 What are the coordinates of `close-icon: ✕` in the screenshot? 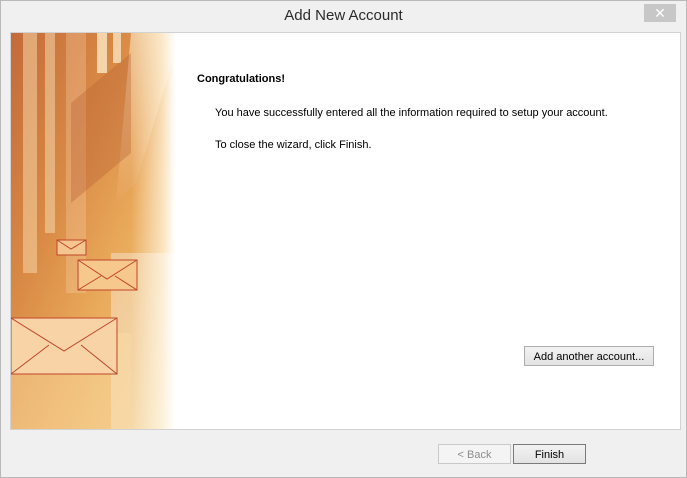 It's located at (660, 13).